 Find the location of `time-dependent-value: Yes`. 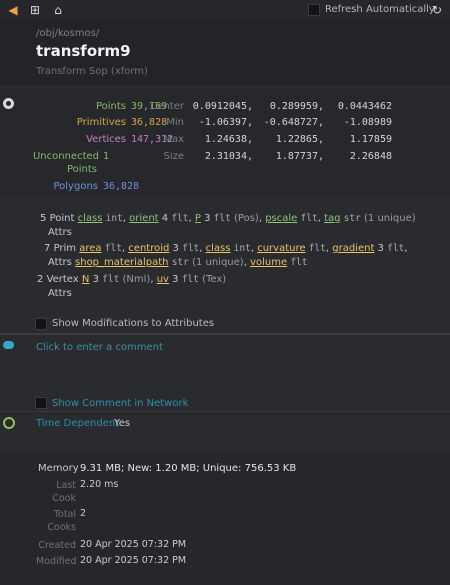

time-dependent-value: Yes is located at coordinates (122, 423).